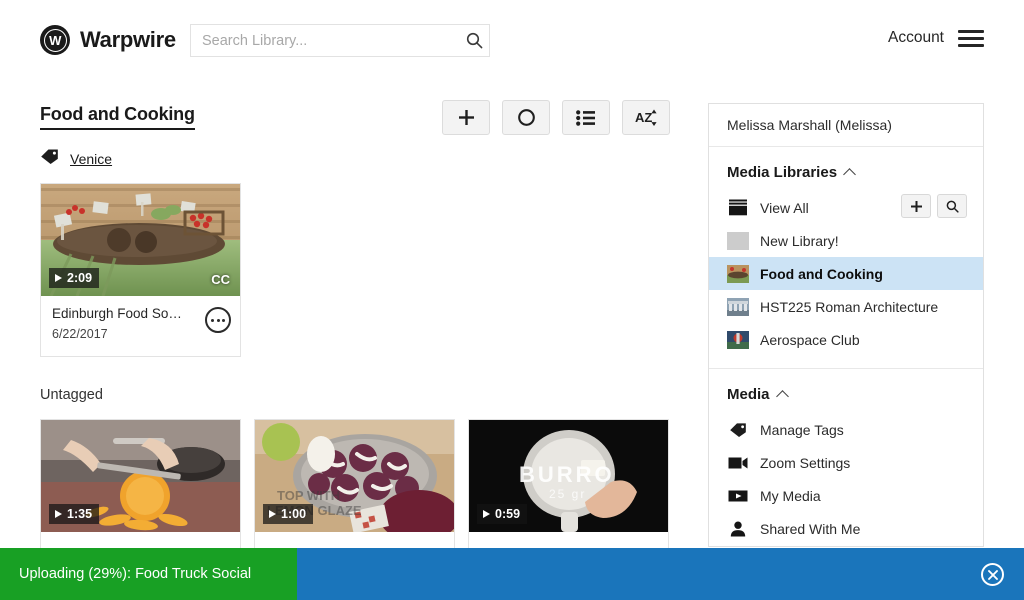  I want to click on sidebar-item-label: View All, so click(784, 207).